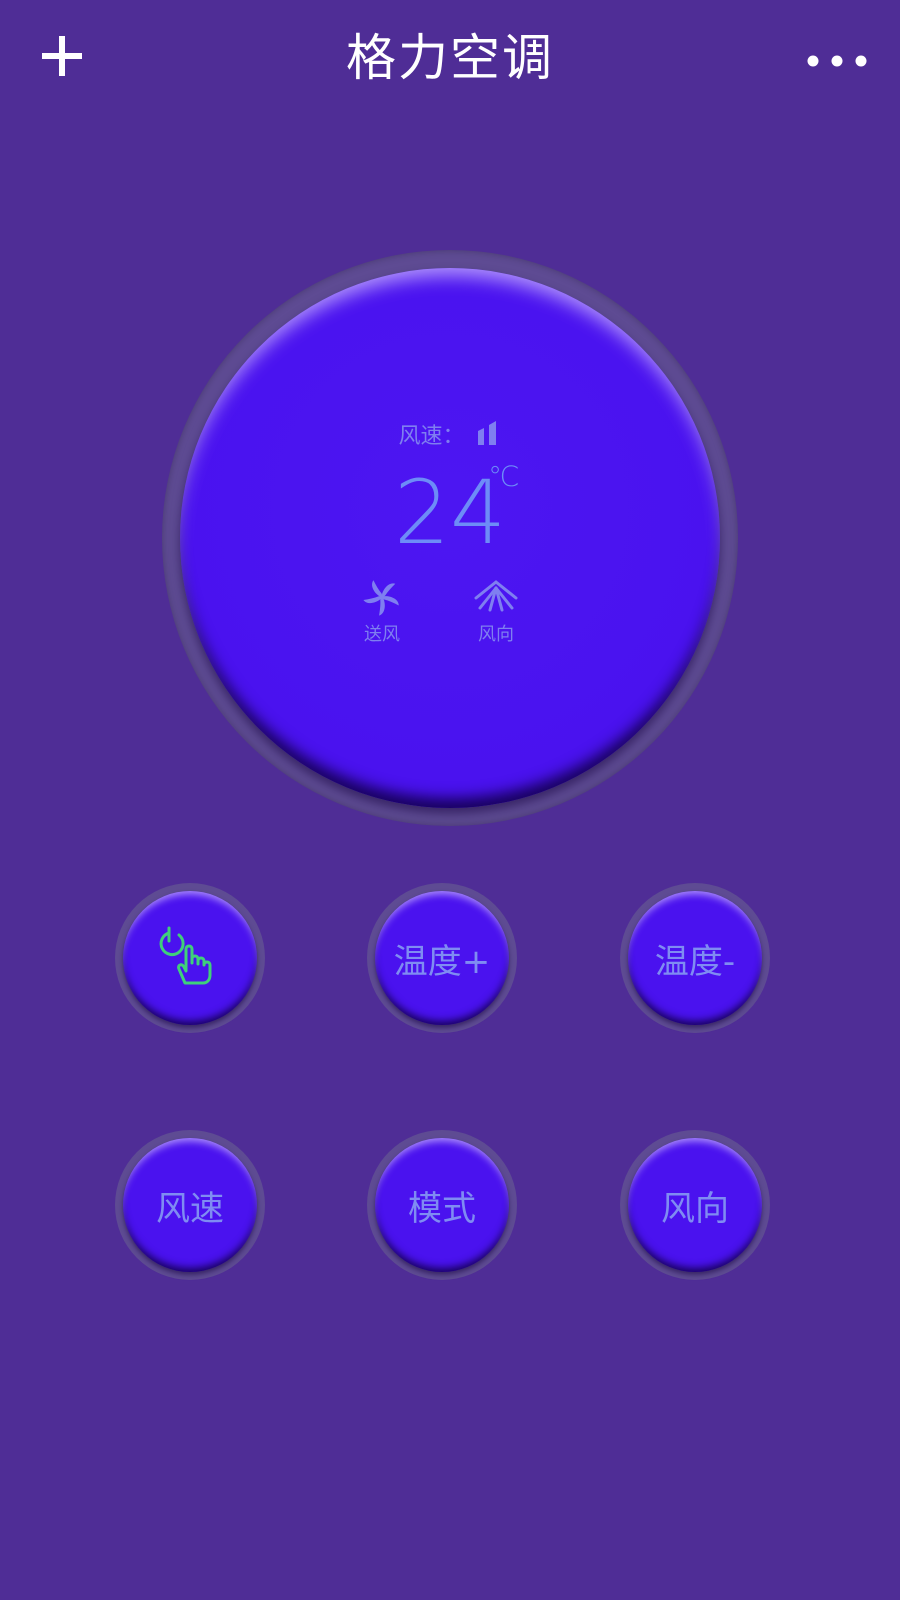 The height and width of the screenshot is (1600, 900). Describe the element at coordinates (496, 596) in the screenshot. I see `wind-direction-icon` at that location.